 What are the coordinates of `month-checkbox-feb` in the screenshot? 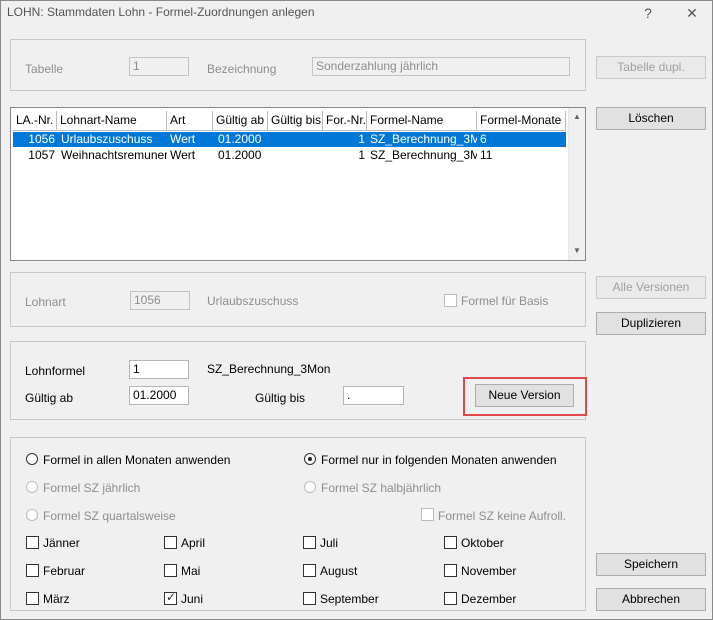 It's located at (32, 570).